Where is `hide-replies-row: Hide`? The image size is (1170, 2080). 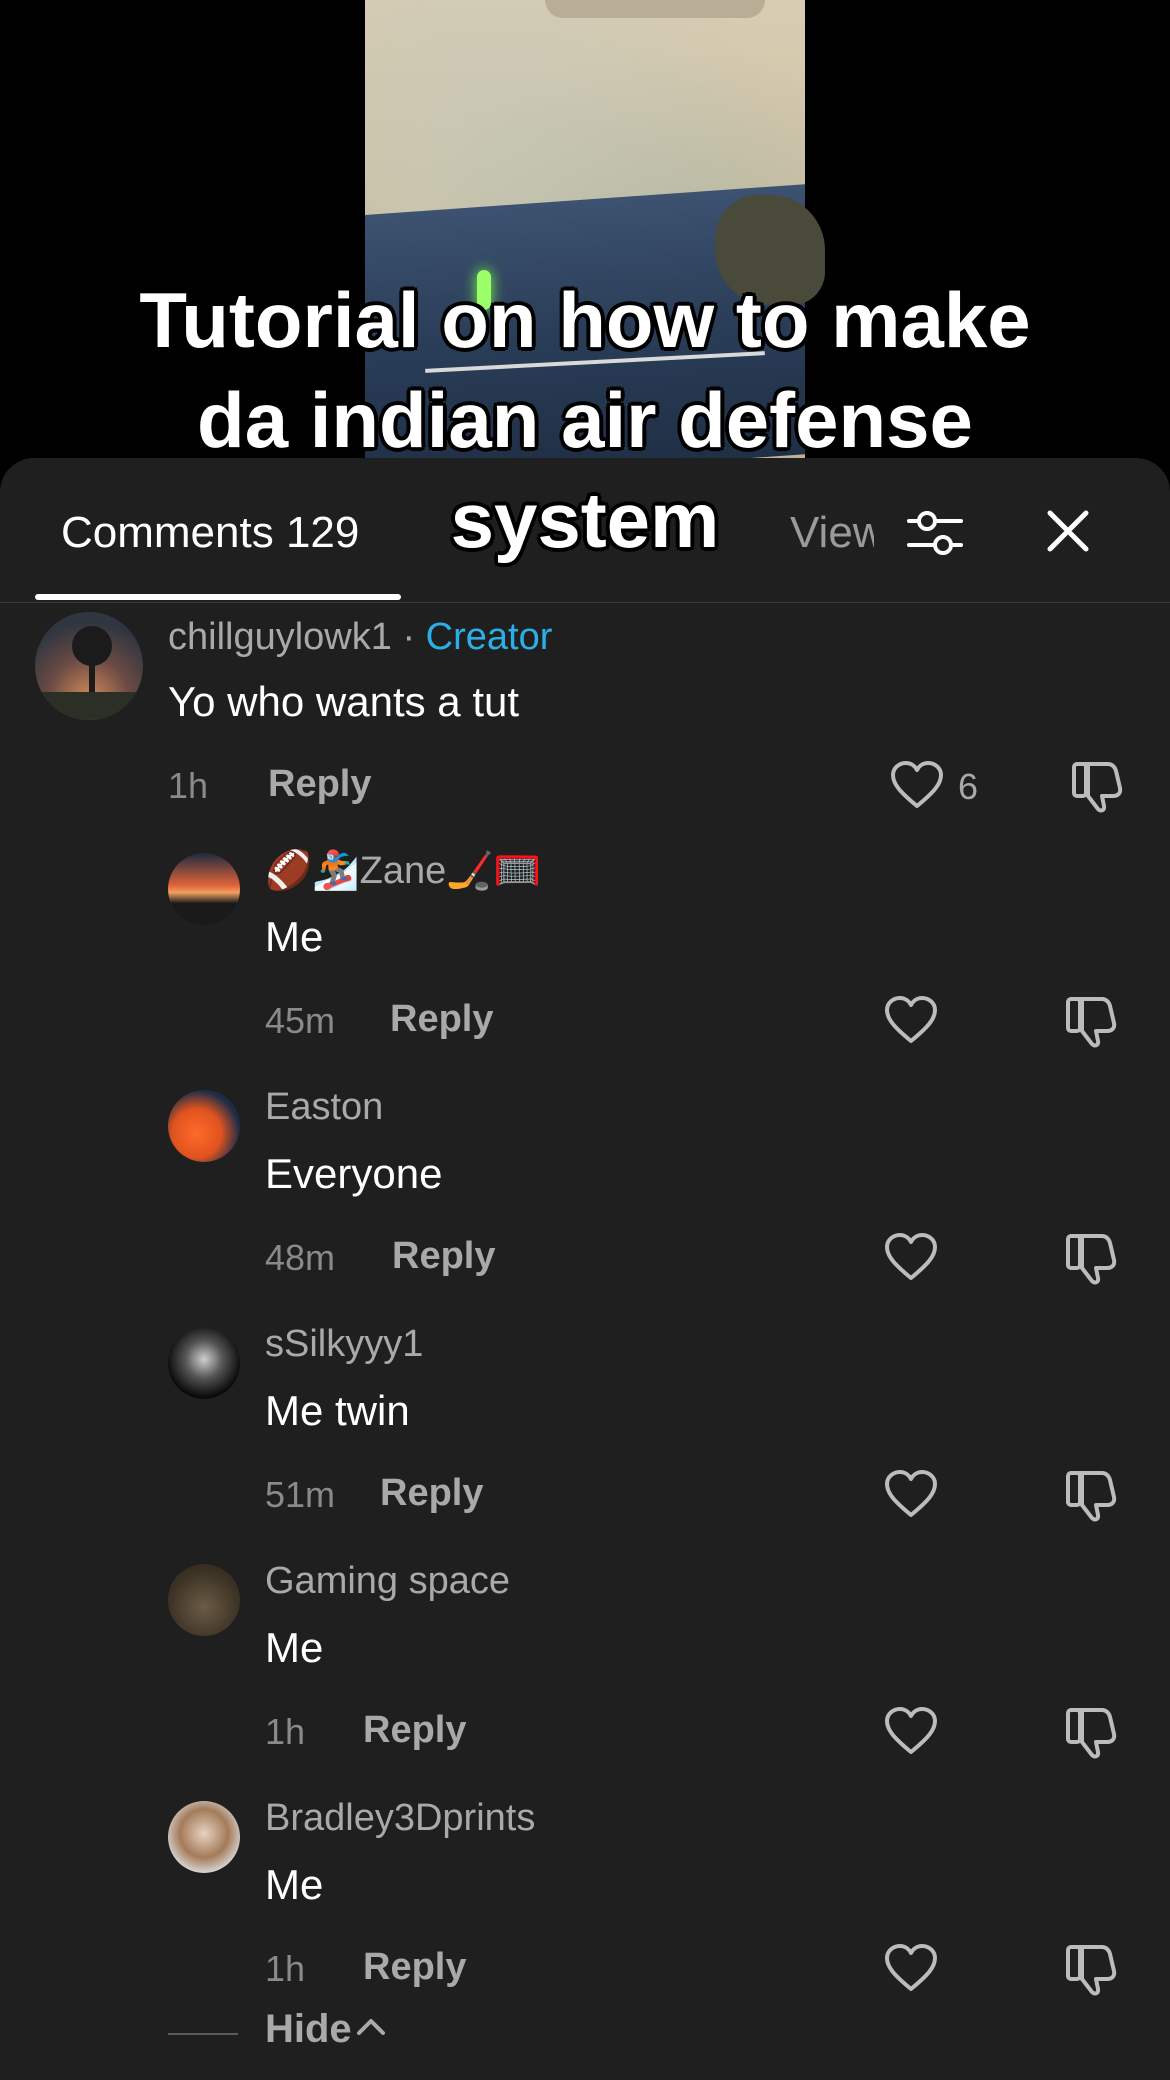
hide-replies-row: Hide is located at coordinates (585, 2033).